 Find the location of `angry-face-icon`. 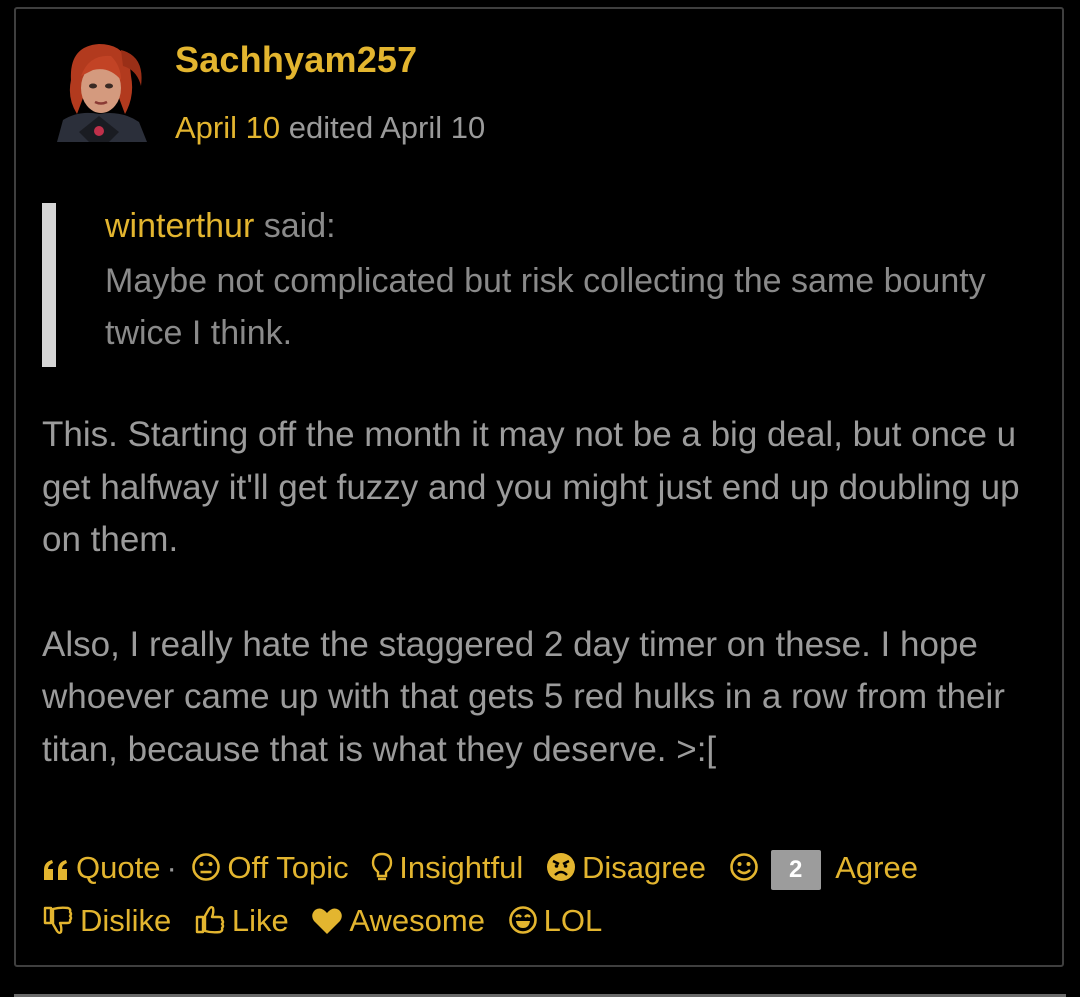

angry-face-icon is located at coordinates (560, 867).